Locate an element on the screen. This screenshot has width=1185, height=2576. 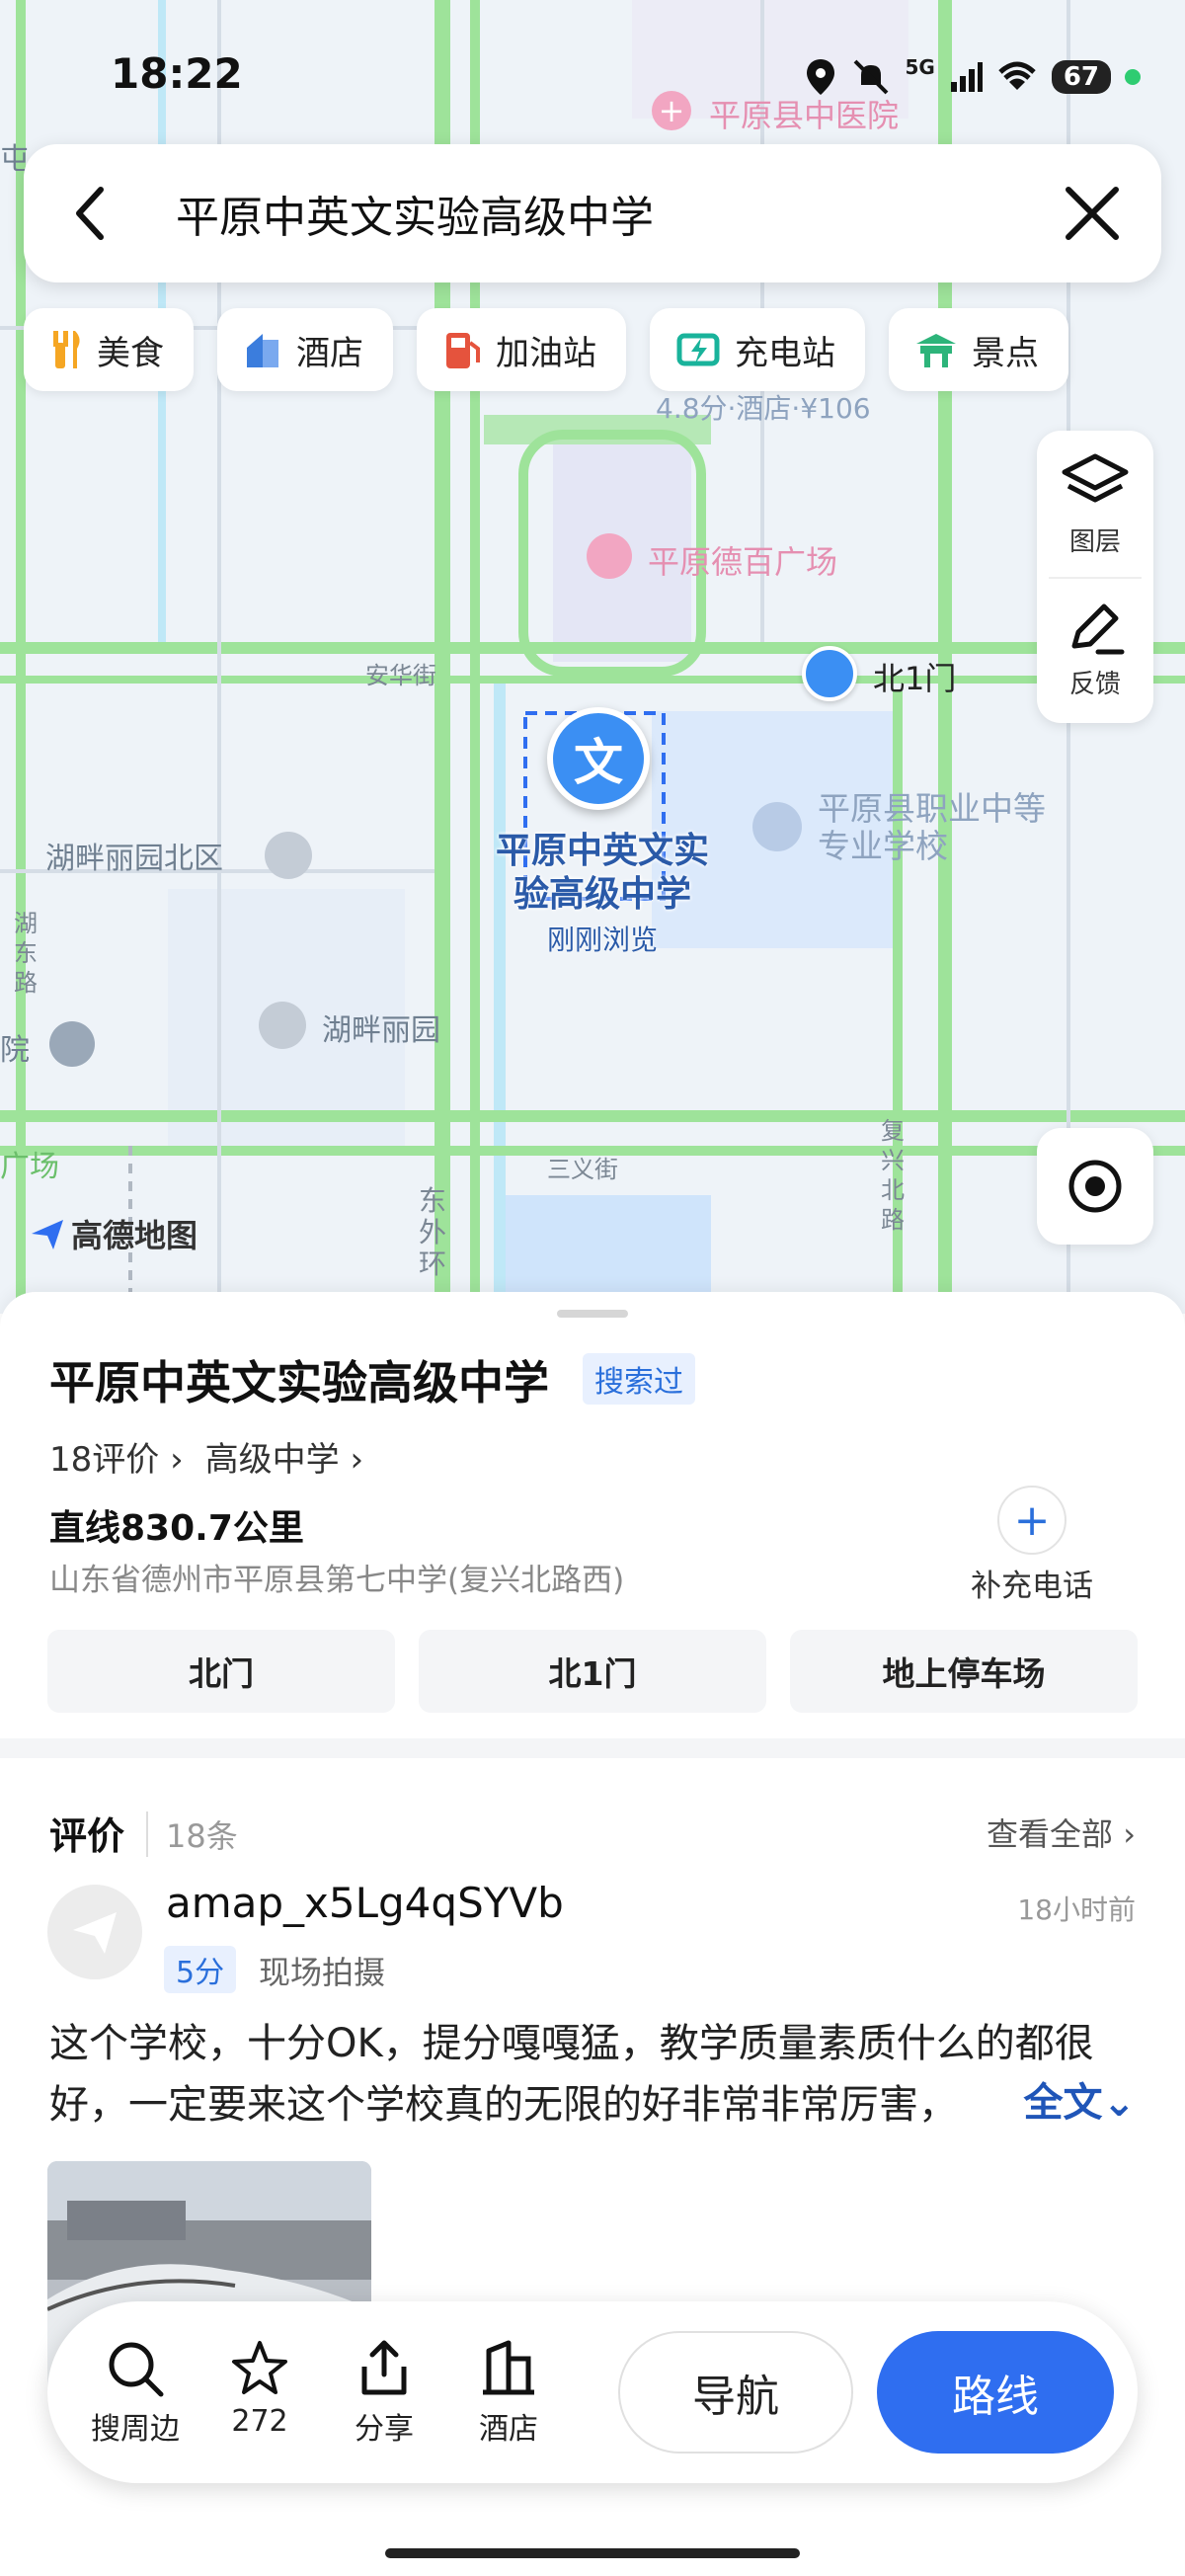
see-all-reviews-link: 查看全部 › is located at coordinates (1062, 1832).